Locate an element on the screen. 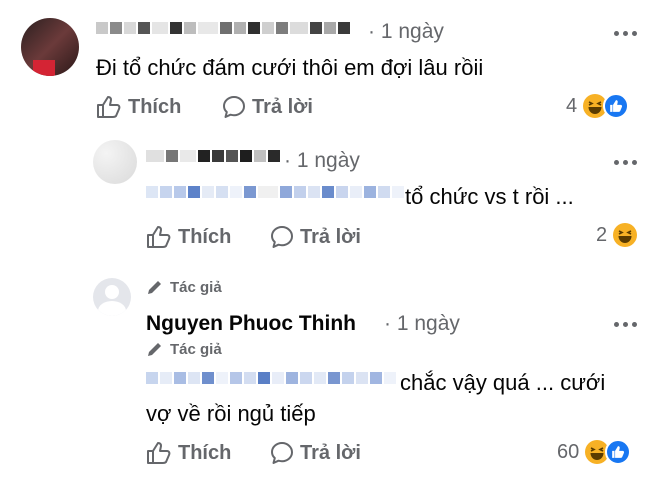 The width and height of the screenshot is (660, 489). reaction-summary: 60 is located at coordinates (594, 452).